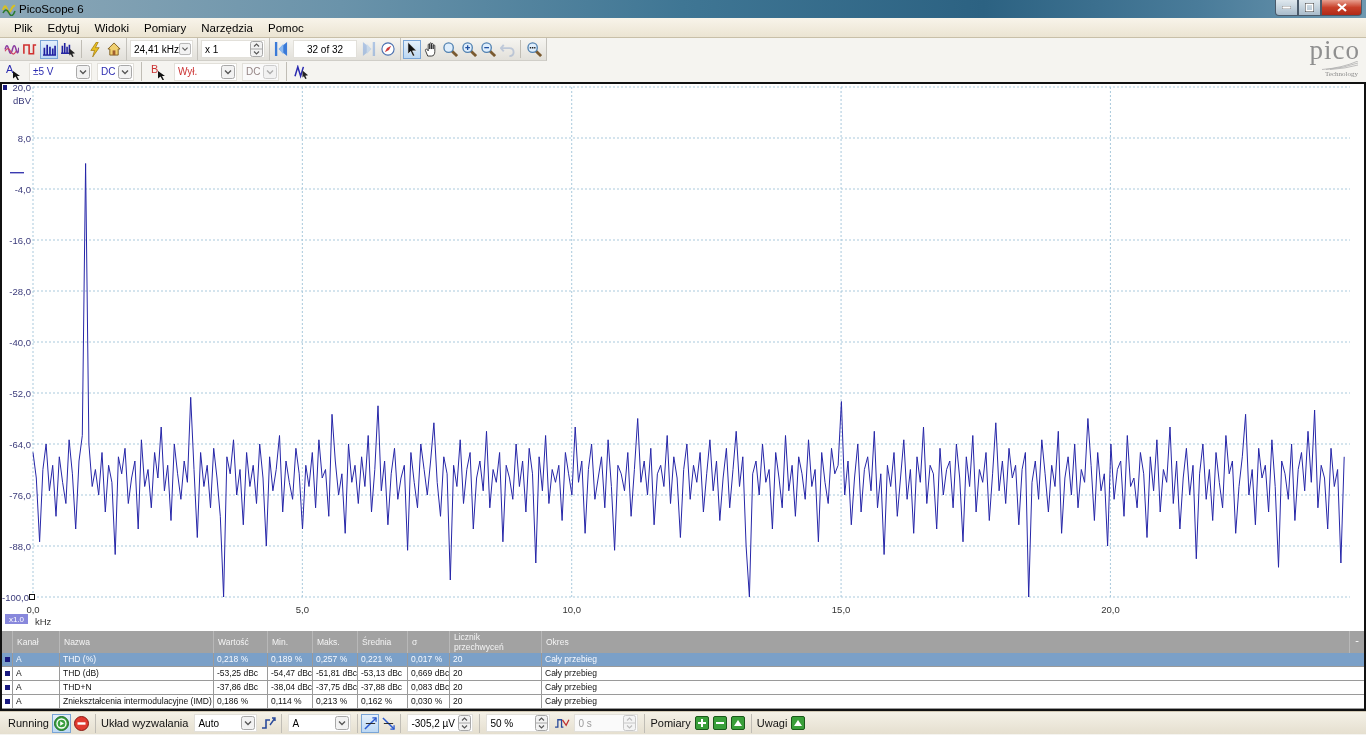  Describe the element at coordinates (431, 49) in the screenshot. I see `hand-icon` at that location.